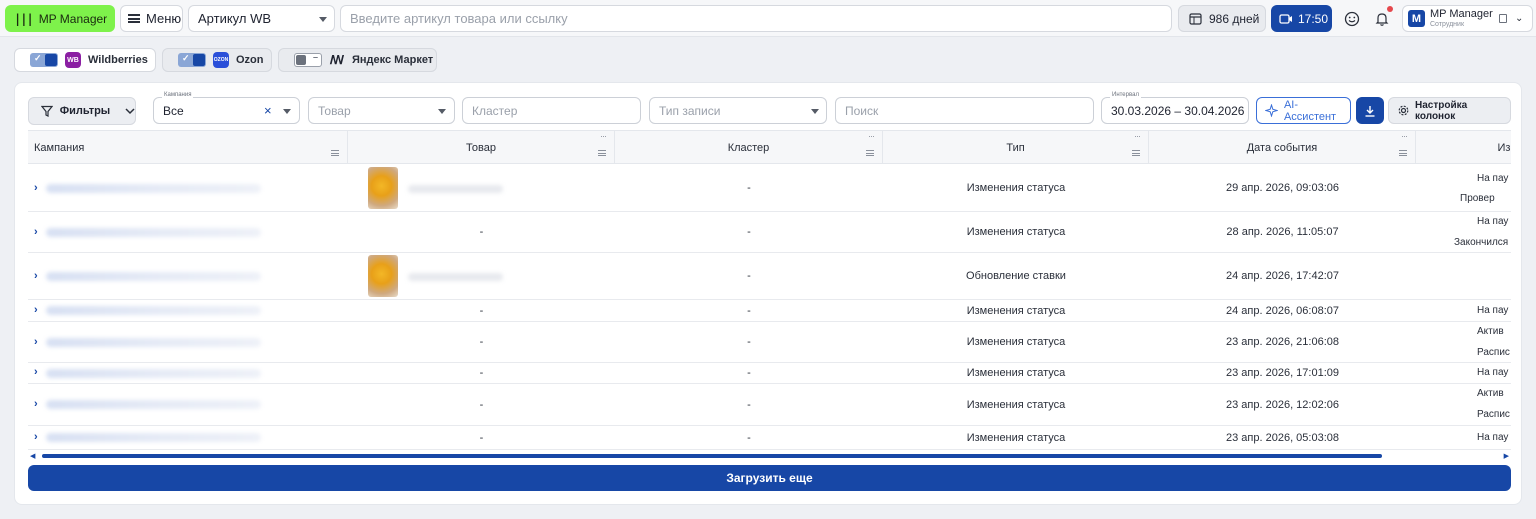  What do you see at coordinates (393, 60) in the screenshot?
I see `marketplace-name: Яндекс Маркет` at bounding box center [393, 60].